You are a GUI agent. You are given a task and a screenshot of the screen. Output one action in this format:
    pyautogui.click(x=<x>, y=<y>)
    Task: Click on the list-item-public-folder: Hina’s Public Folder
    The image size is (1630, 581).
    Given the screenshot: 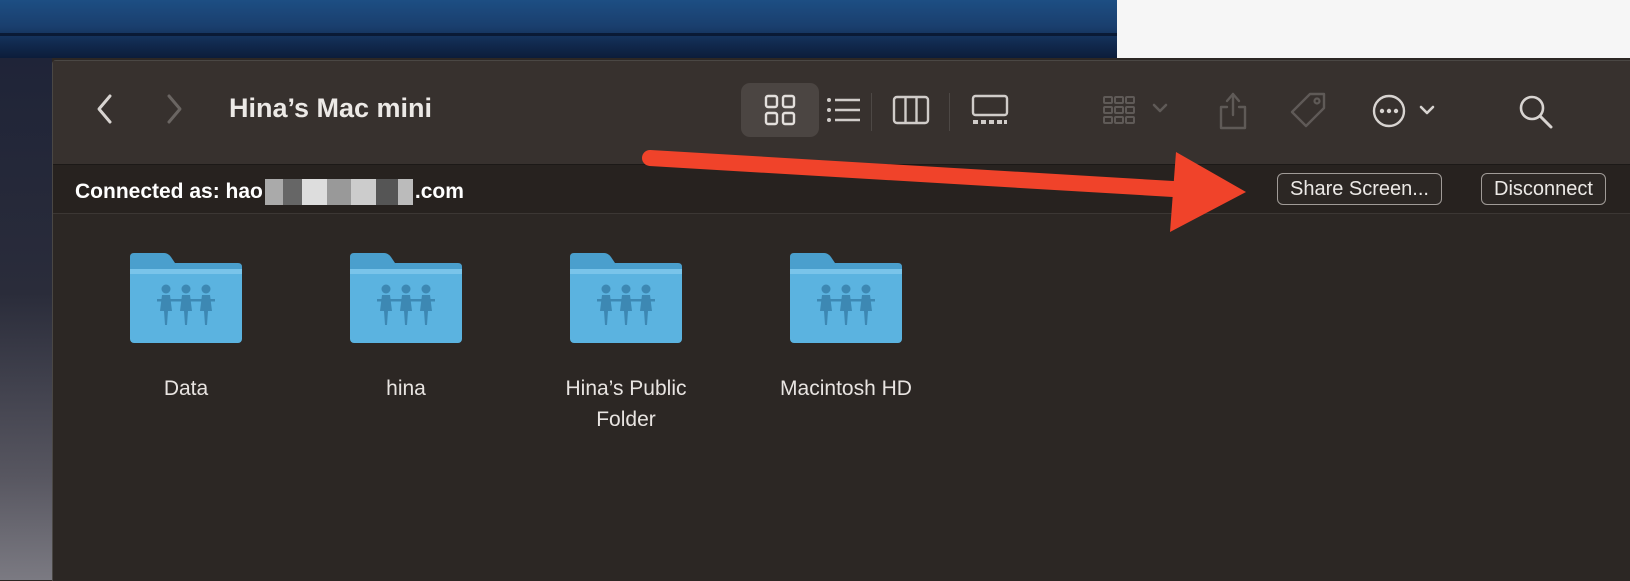 What is the action you would take?
    pyautogui.click(x=626, y=343)
    